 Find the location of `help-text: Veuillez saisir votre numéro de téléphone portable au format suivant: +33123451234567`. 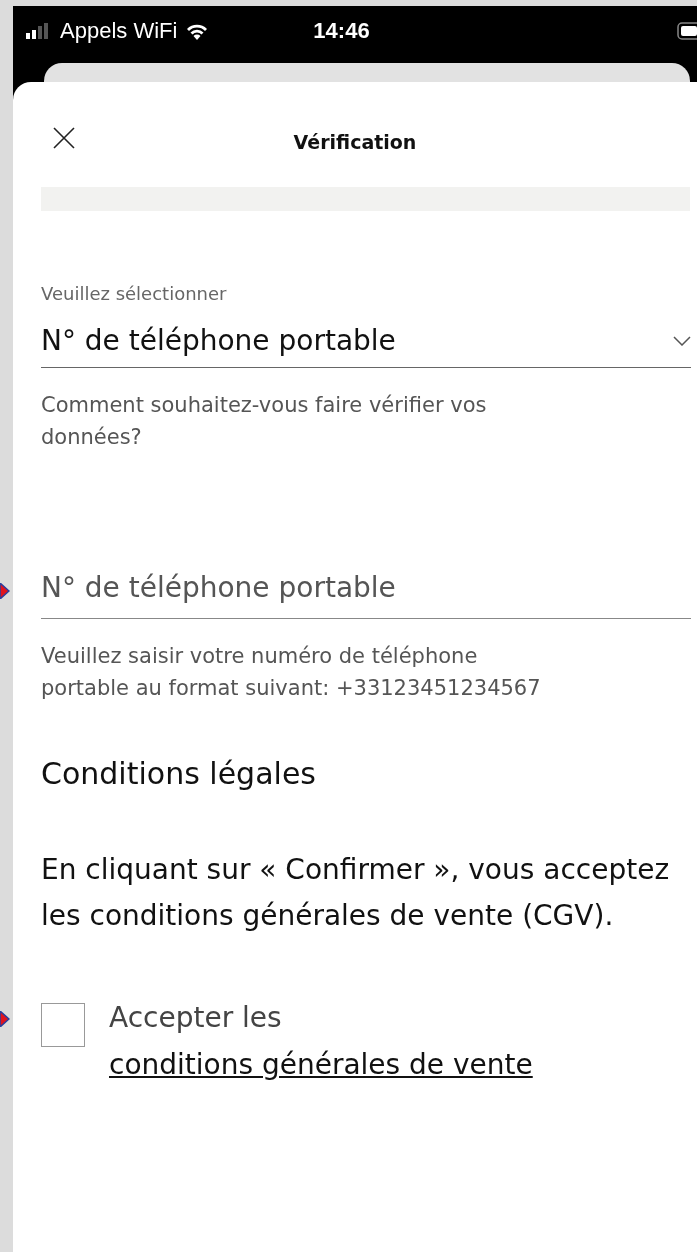

help-text: Veuillez saisir votre numéro de téléphone portable au format suivant: +33123451234567 is located at coordinates (291, 672).